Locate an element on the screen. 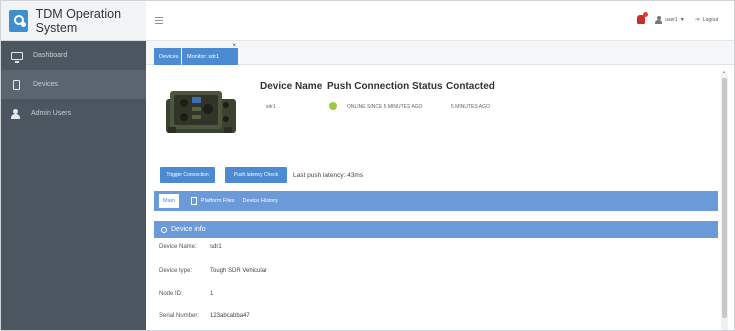 This screenshot has width=735, height=331. device-name-value: sdr1 is located at coordinates (271, 107).